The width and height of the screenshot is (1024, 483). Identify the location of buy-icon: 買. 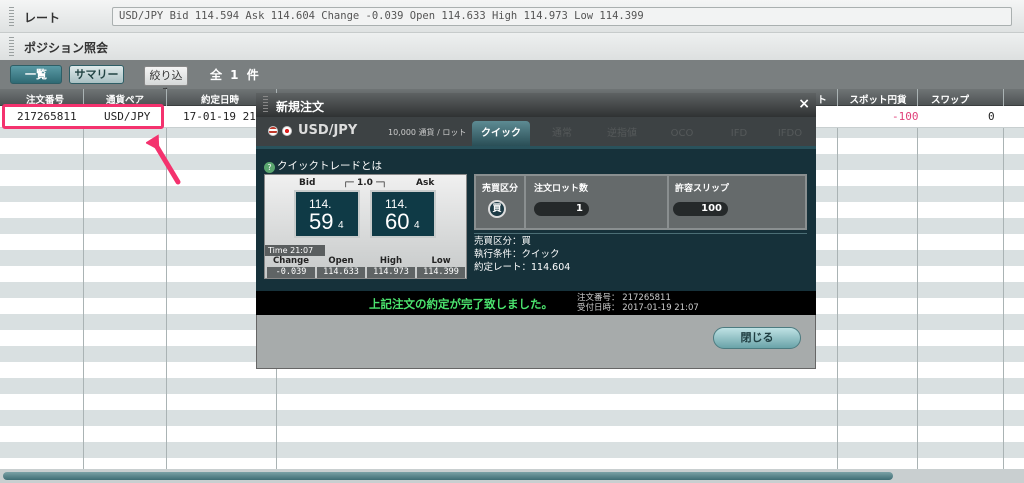
(497, 209).